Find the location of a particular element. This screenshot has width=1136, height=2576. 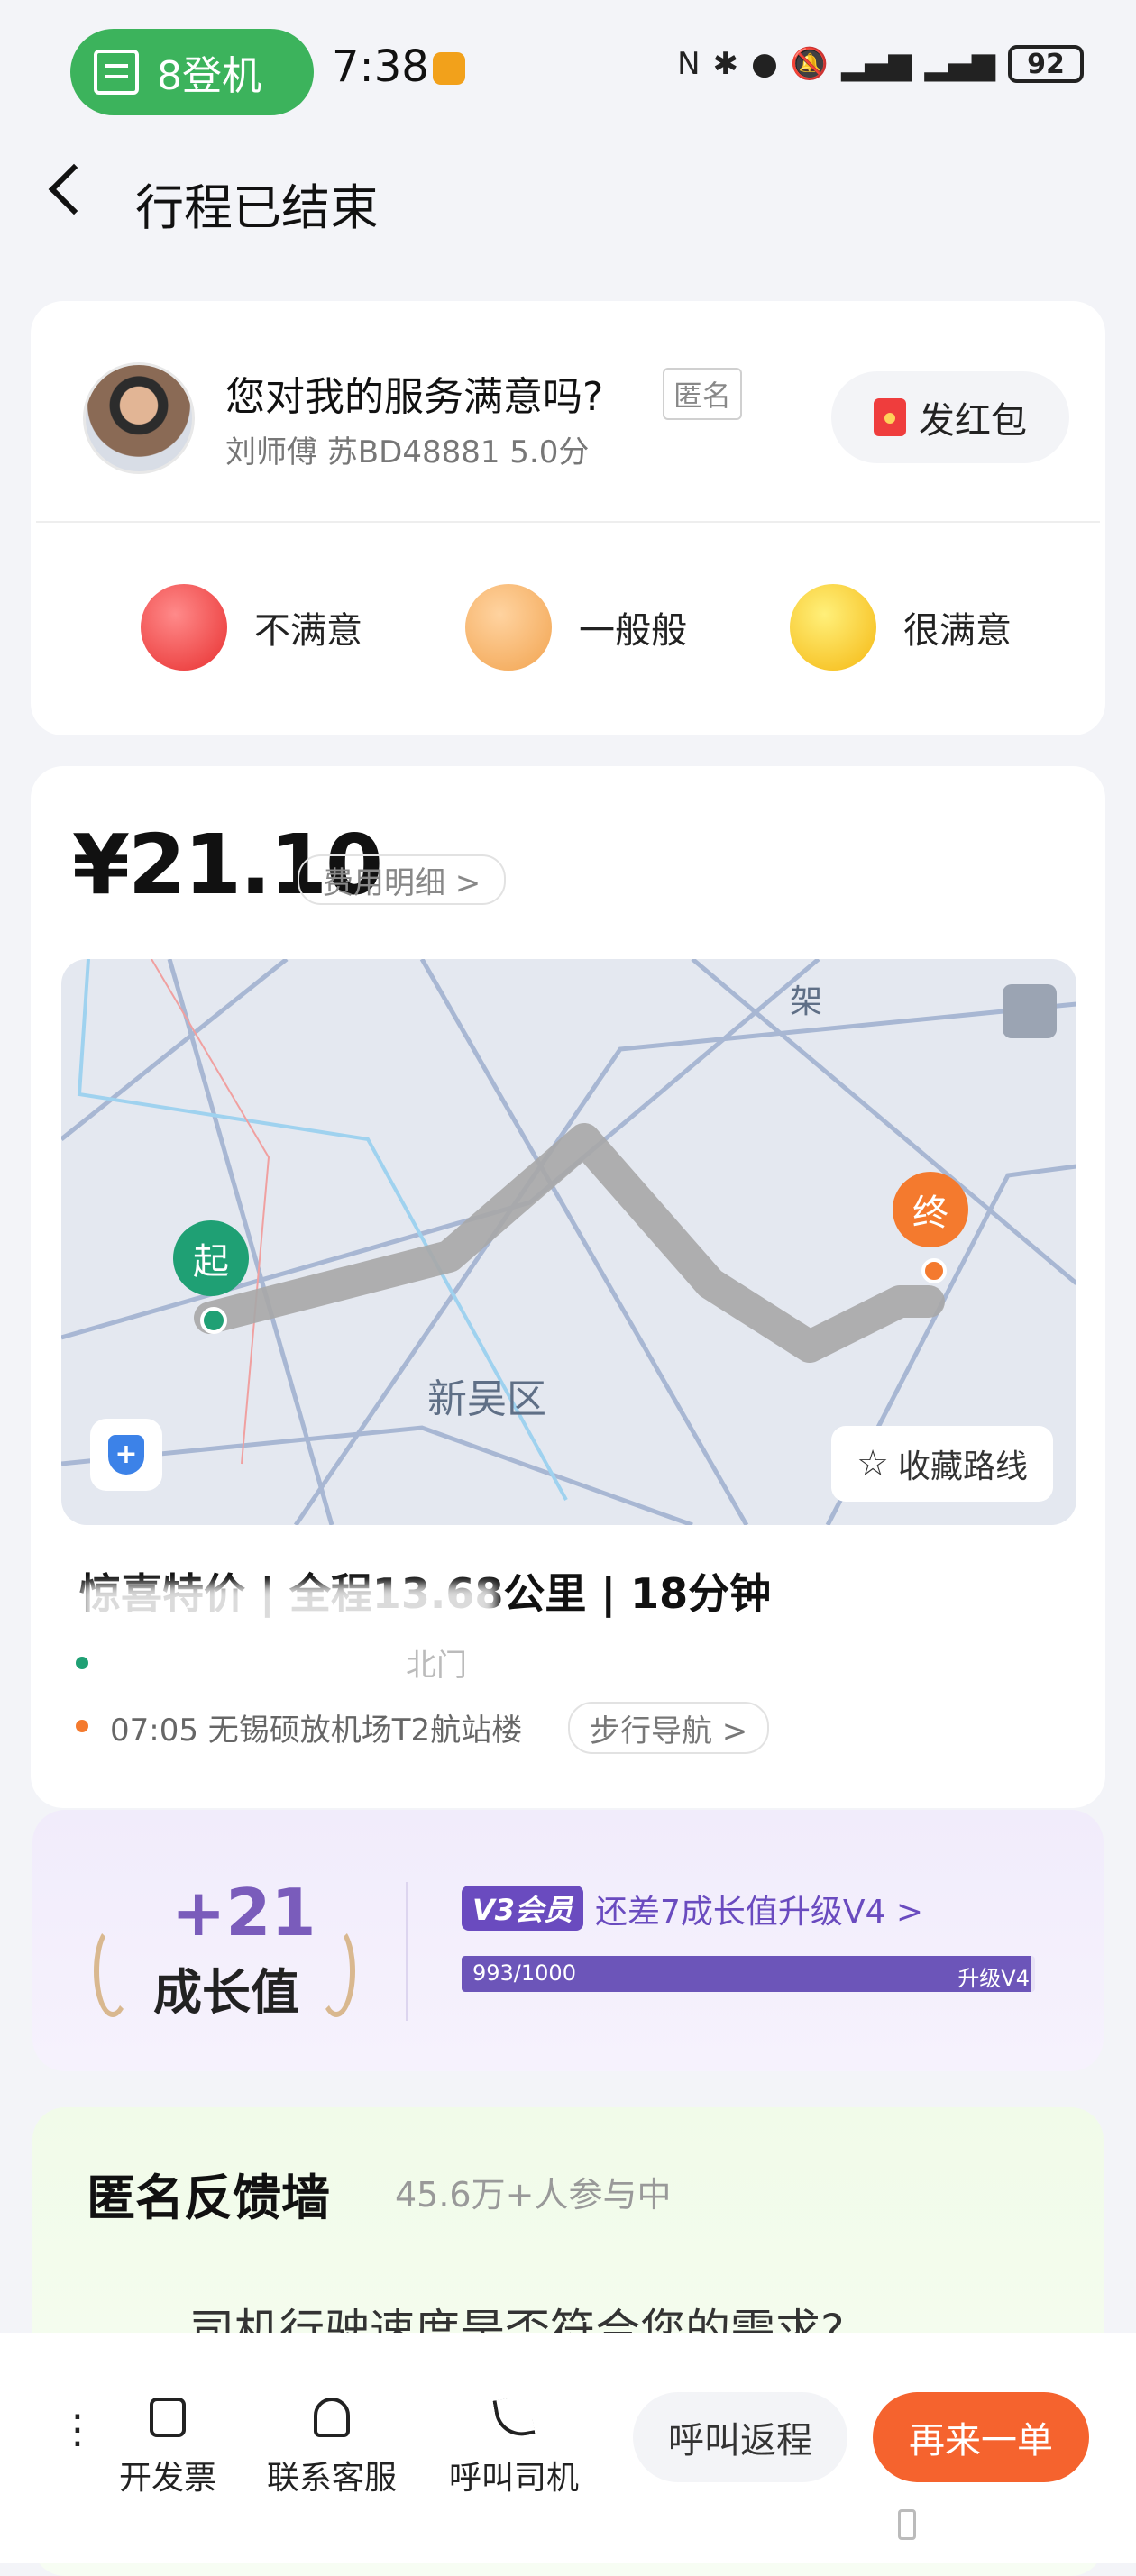

signal-icon: ▂▄▆ is located at coordinates (876, 64).